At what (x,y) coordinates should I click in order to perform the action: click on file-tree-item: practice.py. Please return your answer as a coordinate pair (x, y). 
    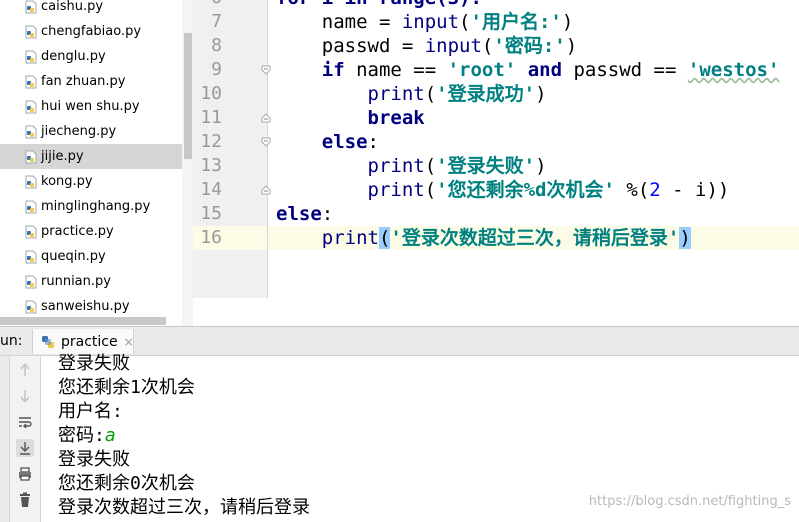
    Looking at the image, I should click on (91, 231).